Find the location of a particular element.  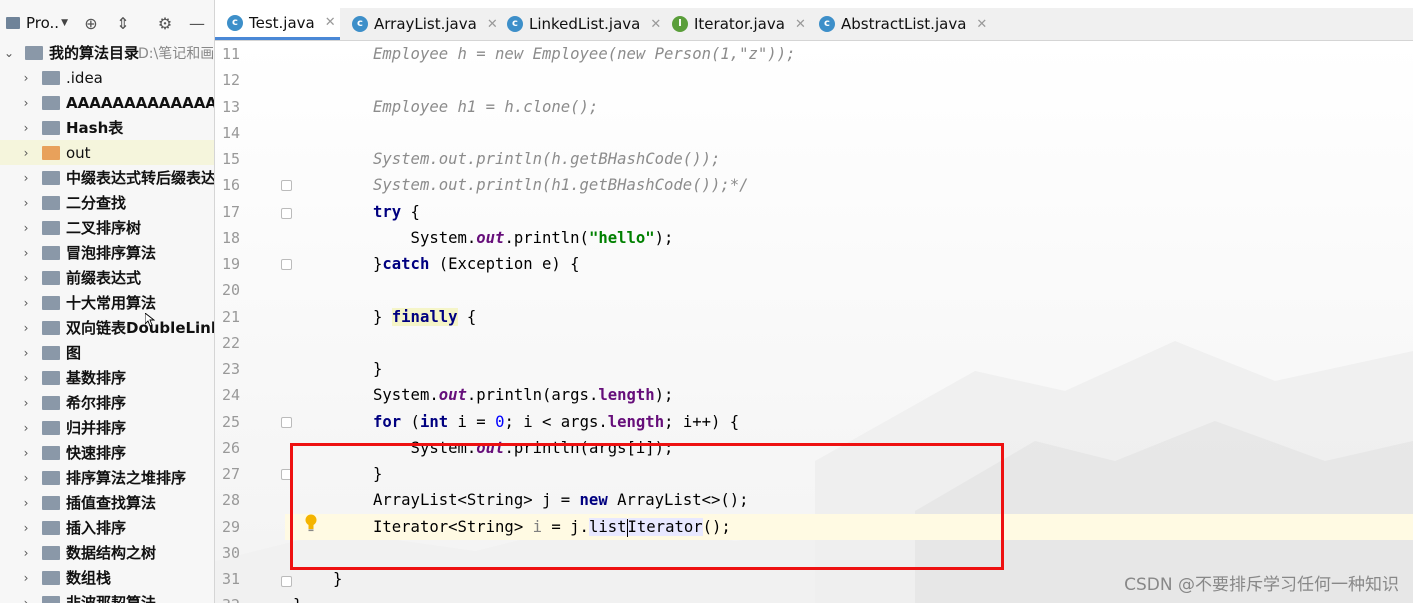

chevron-down-icon: ⌄ is located at coordinates (9, 53).